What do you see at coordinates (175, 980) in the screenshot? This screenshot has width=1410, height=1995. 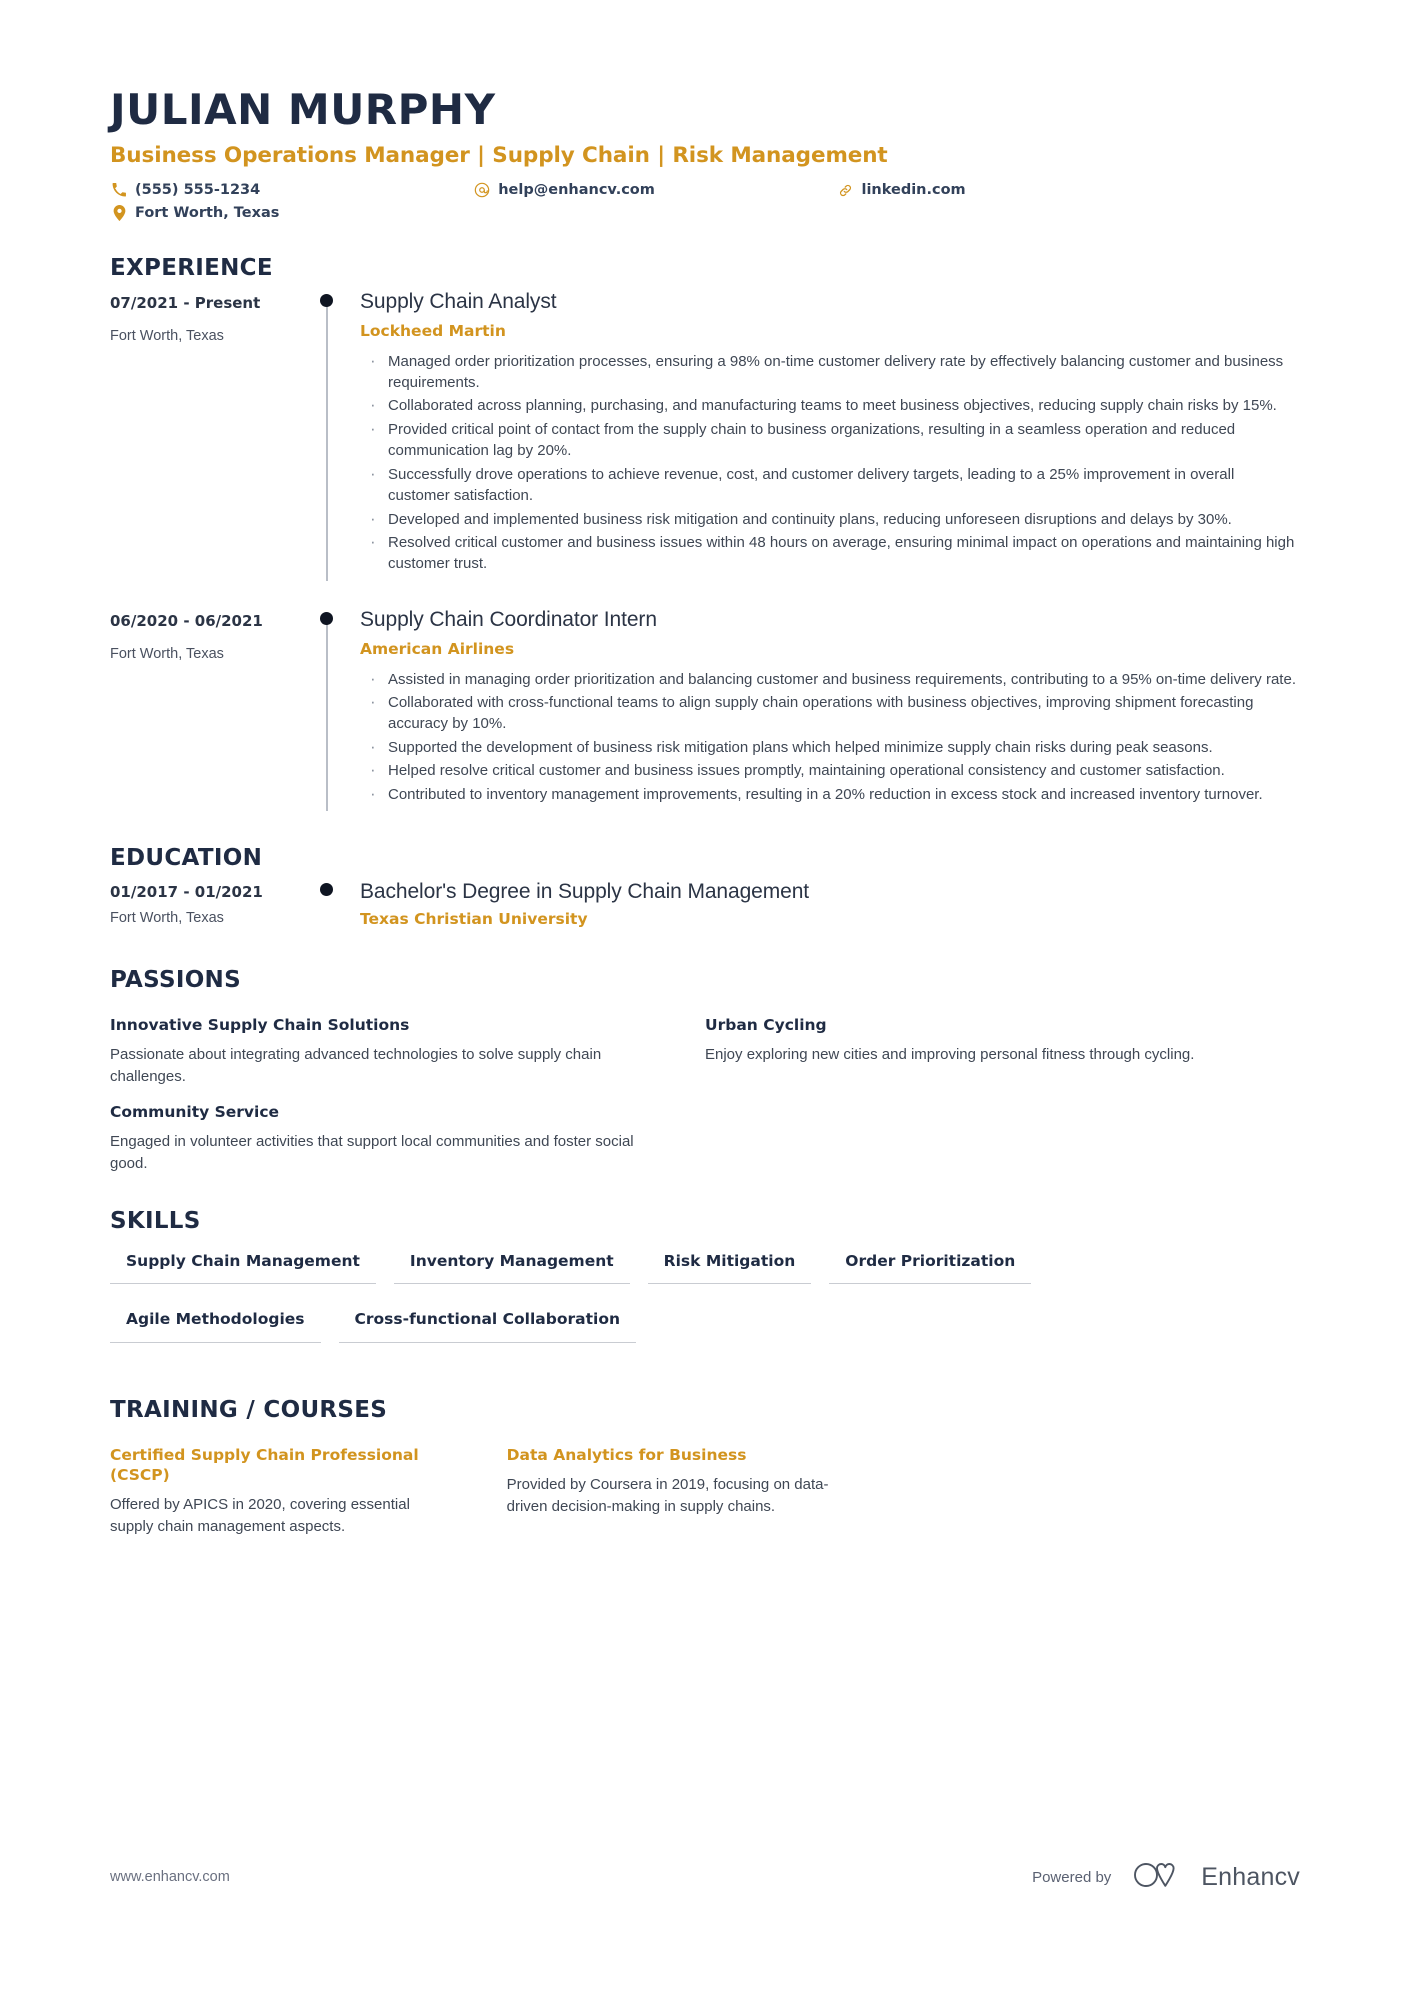 I see `passions-section-title: PASSIONS` at bounding box center [175, 980].